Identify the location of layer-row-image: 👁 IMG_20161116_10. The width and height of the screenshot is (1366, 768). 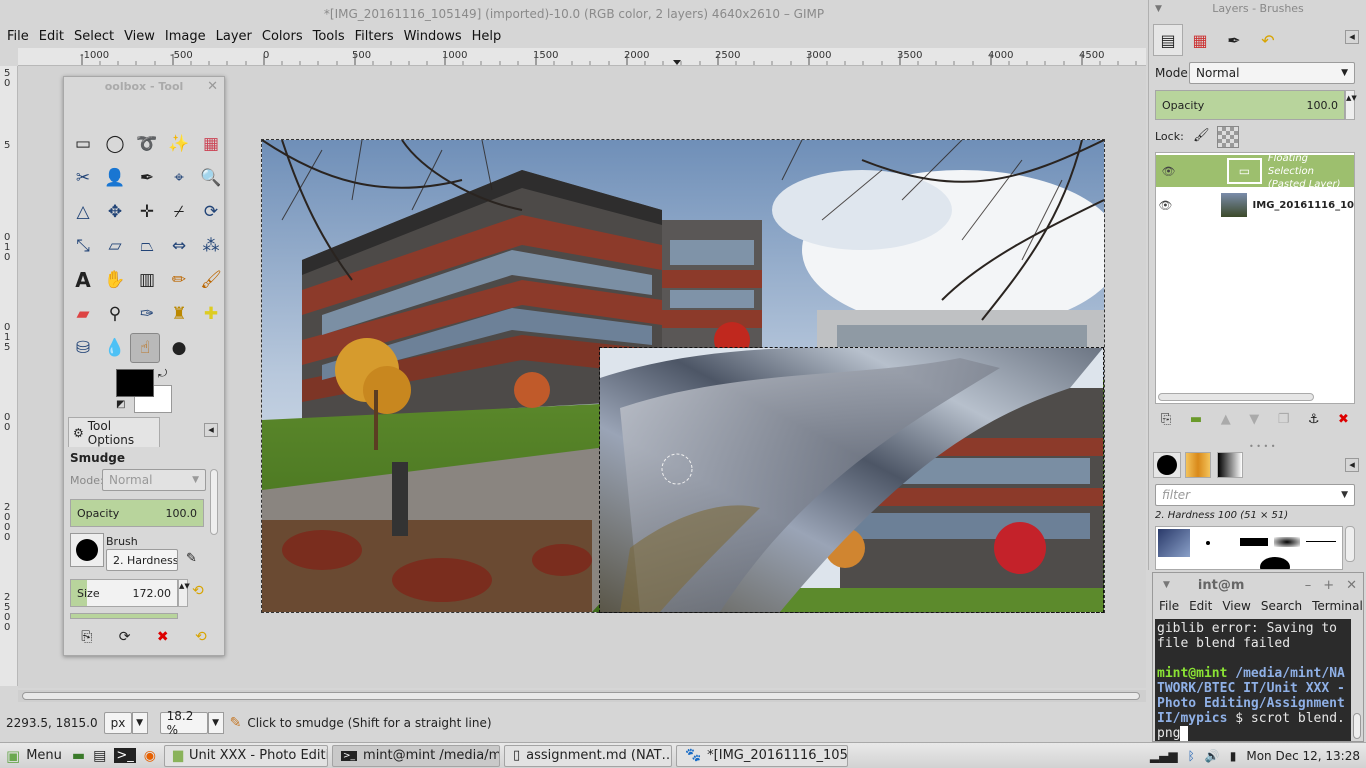
(1255, 205).